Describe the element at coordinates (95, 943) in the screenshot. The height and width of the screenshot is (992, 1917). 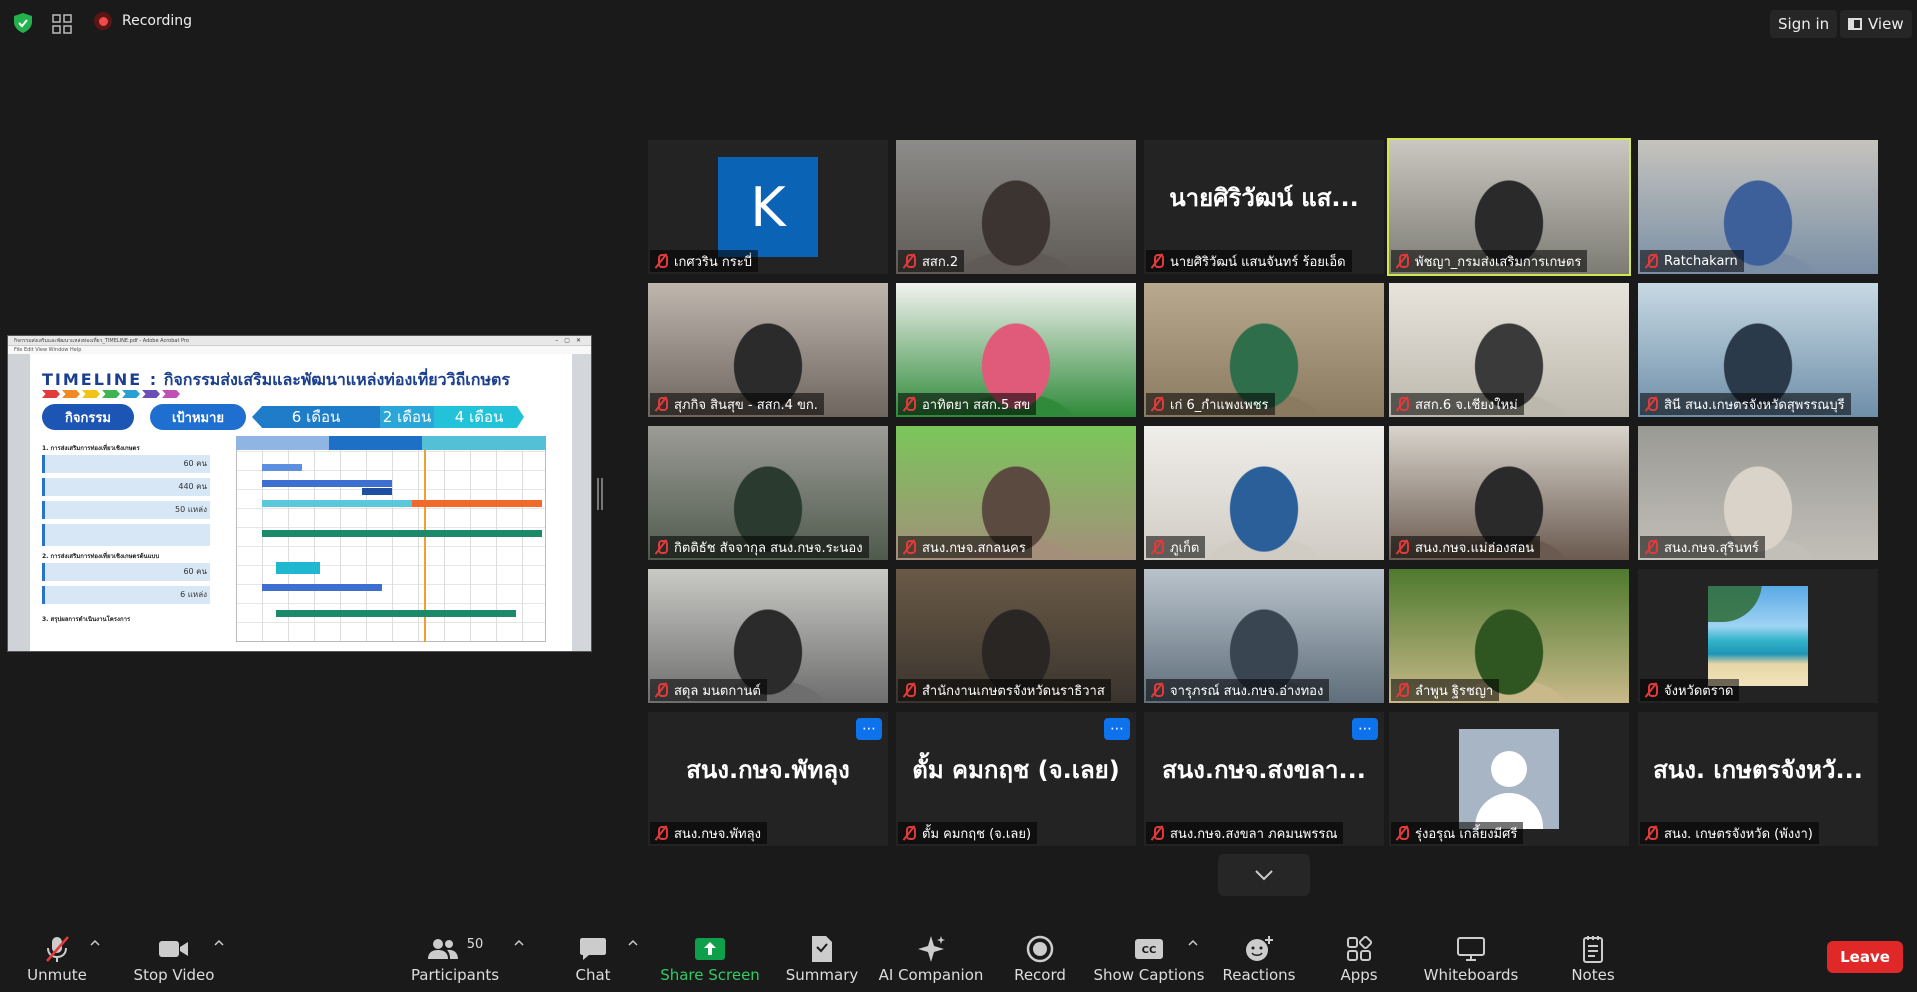
I see `audio-options-caret-icon` at that location.